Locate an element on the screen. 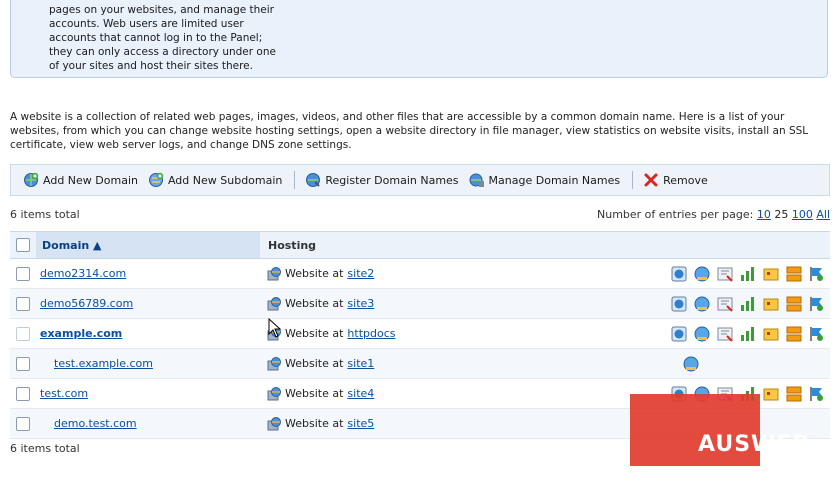 The width and height of the screenshot is (840, 480). hosting-cell: Website at site5 is located at coordinates (383, 423).